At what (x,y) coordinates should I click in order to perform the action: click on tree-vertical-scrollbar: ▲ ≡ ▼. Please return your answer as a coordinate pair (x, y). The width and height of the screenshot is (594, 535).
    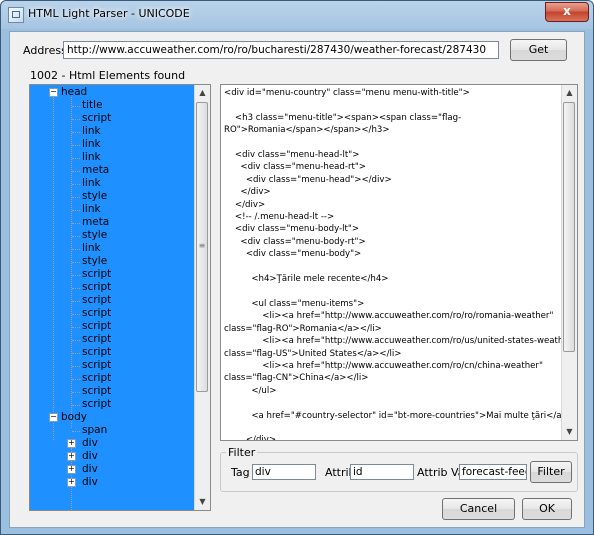
    Looking at the image, I should click on (202, 297).